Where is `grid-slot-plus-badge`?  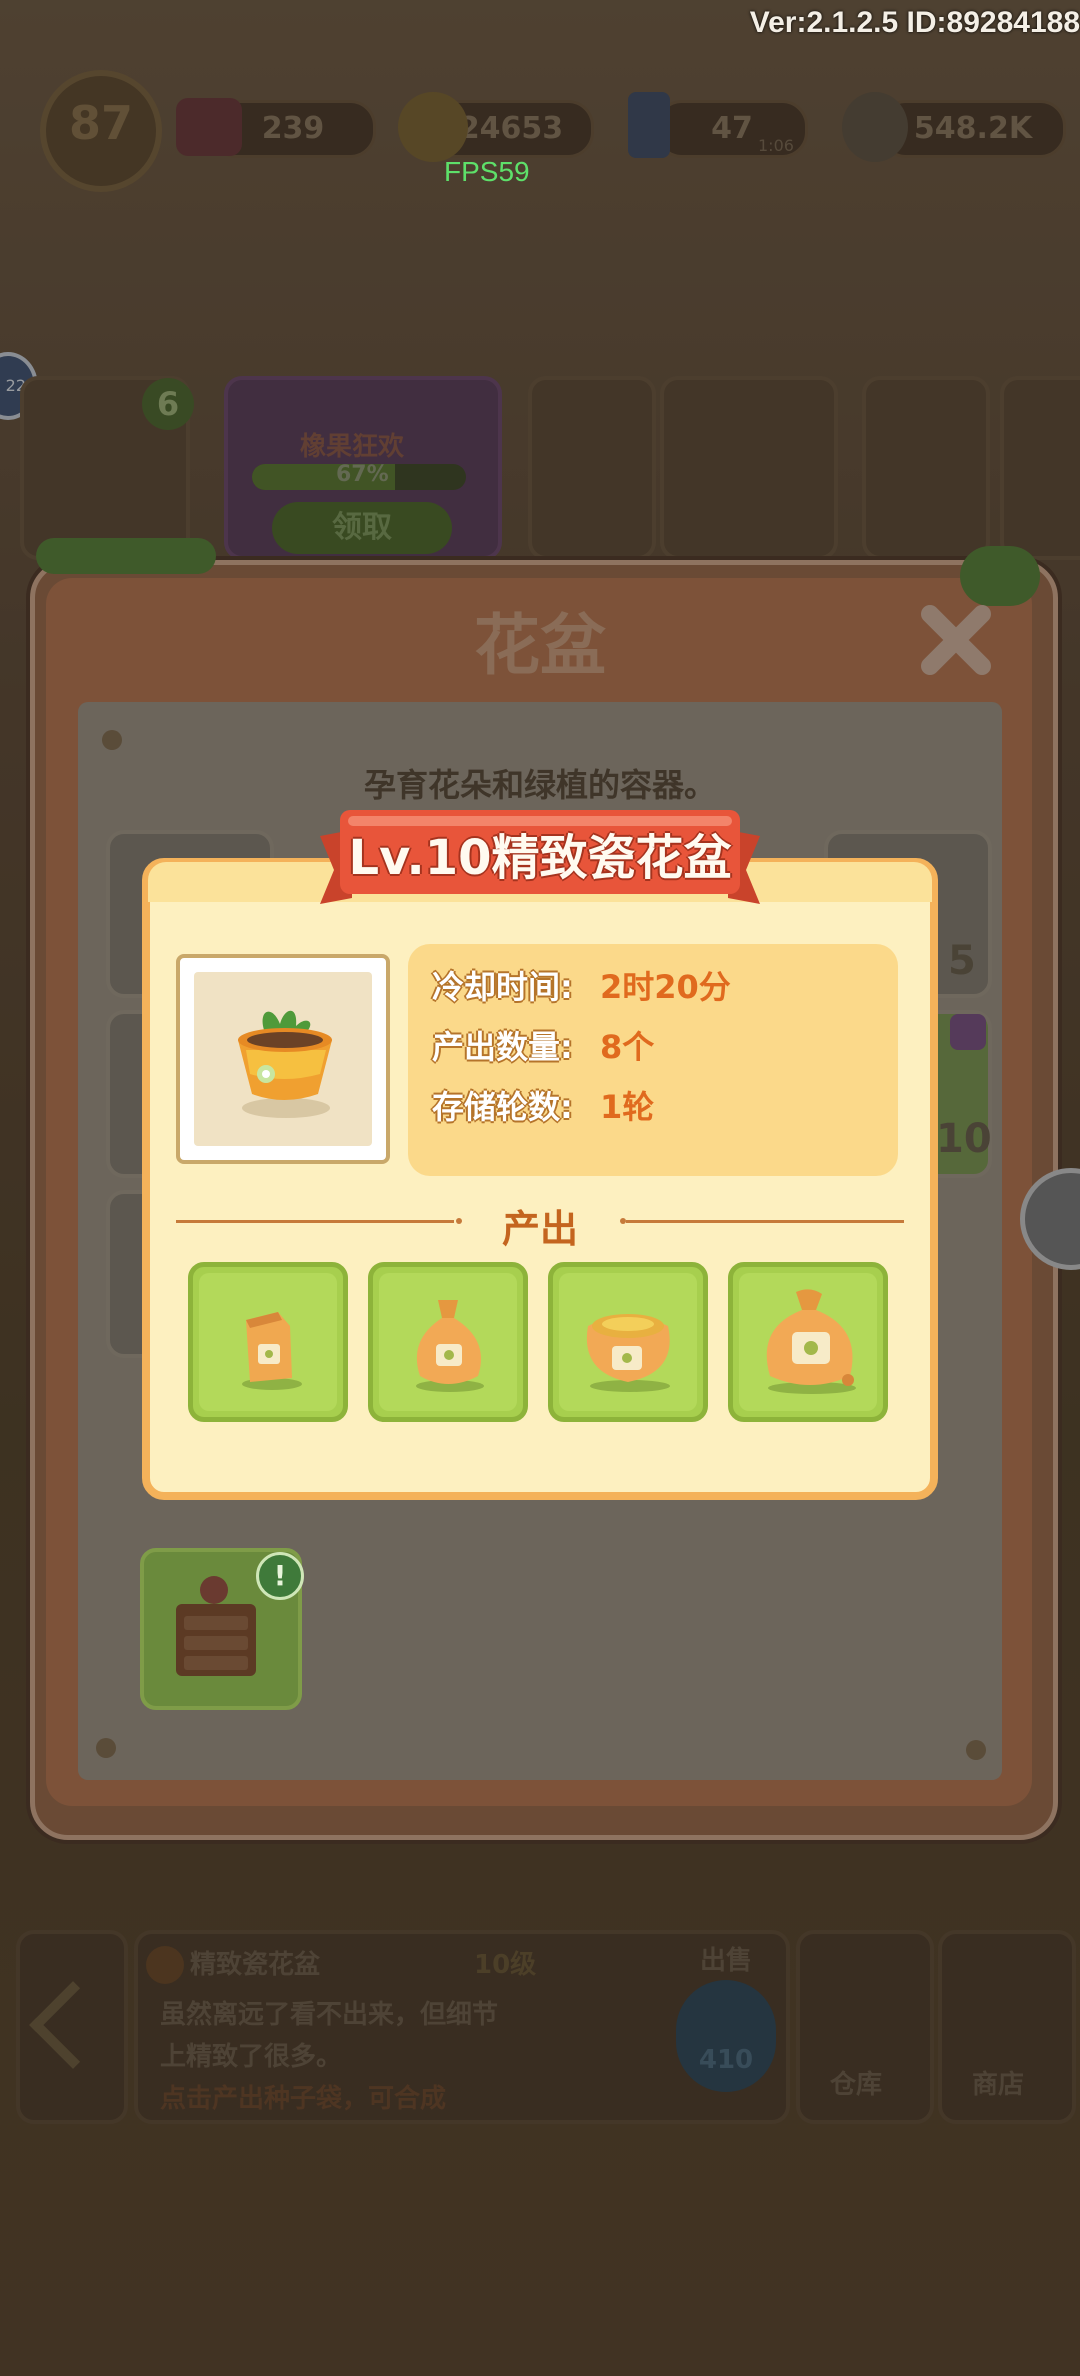
grid-slot-plus-badge is located at coordinates (968, 1032).